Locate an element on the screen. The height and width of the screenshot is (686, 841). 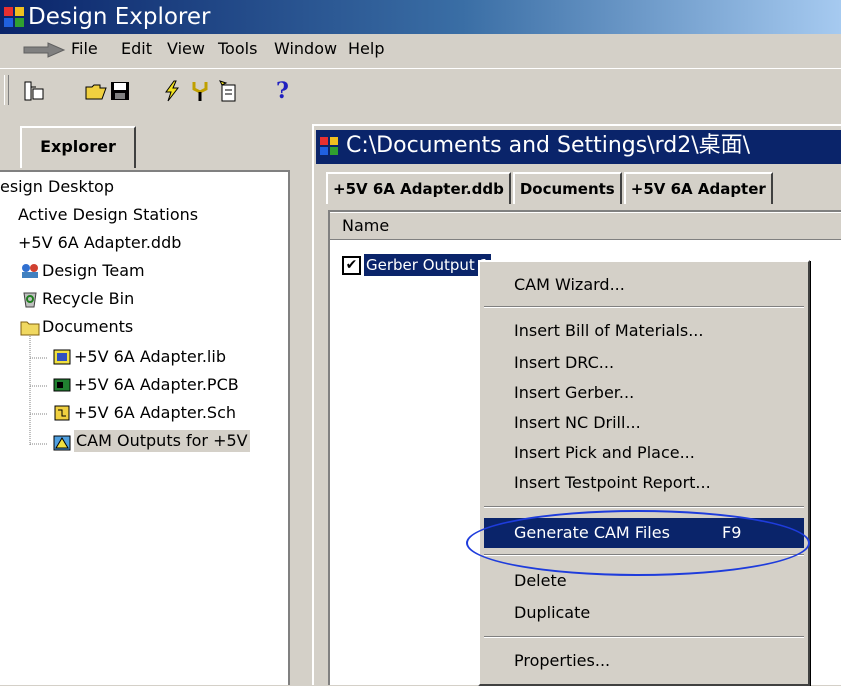
toolbar: ? is located at coordinates (420, 92).